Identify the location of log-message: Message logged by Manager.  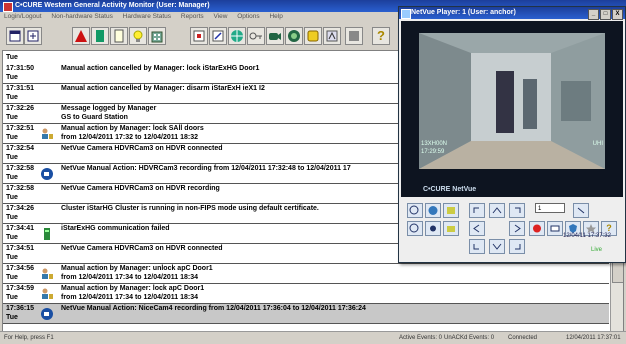
(109, 108).